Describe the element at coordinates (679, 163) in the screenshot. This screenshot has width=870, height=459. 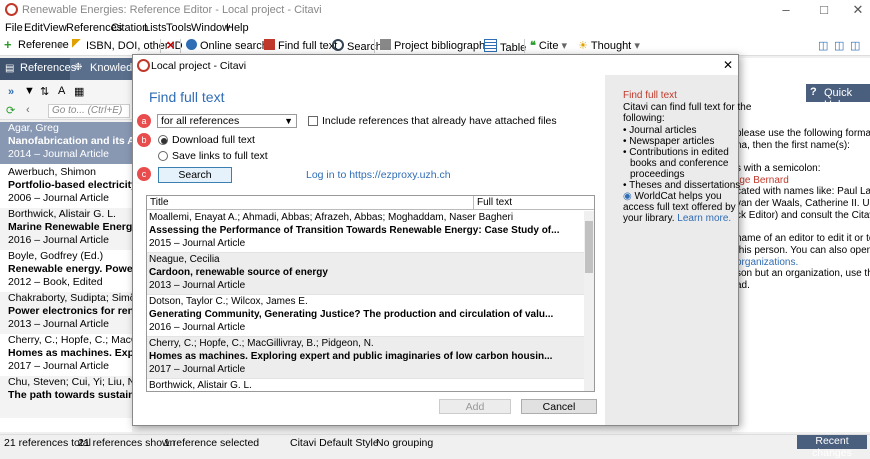
I see `sidebar-text: books and conference` at that location.